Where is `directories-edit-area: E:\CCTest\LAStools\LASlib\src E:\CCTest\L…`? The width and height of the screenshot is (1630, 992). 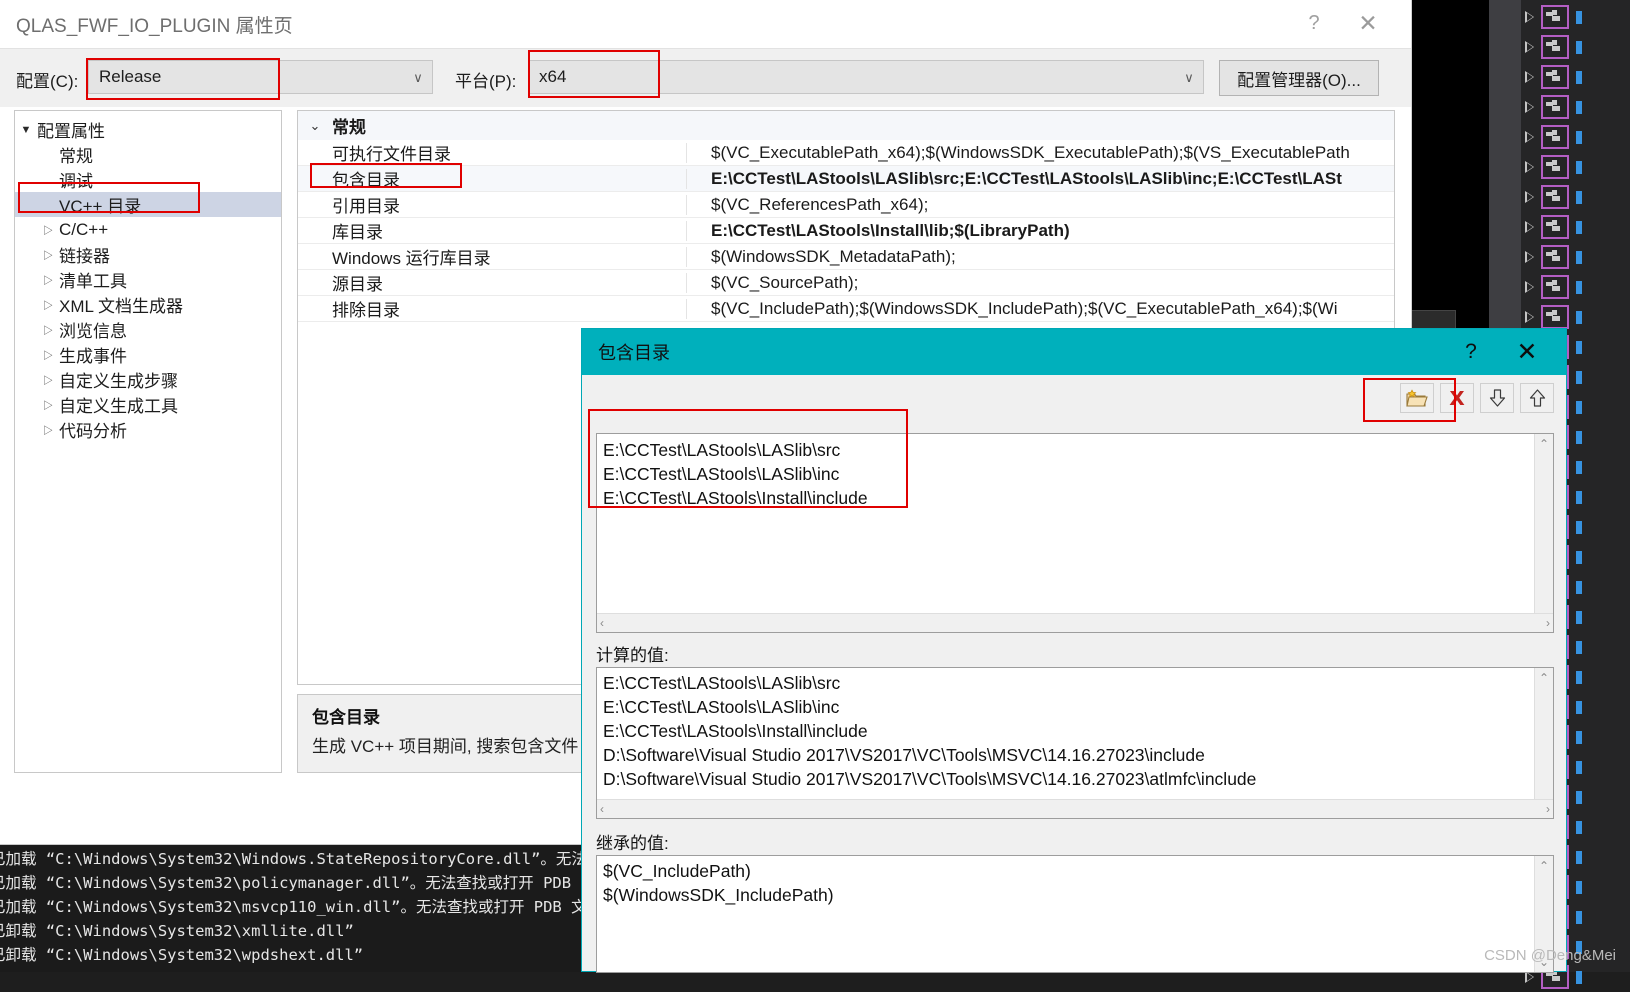
directories-edit-area: E:\CCTest\LAStools\LASlib\src E:\CCTest\L… is located at coordinates (1075, 533).